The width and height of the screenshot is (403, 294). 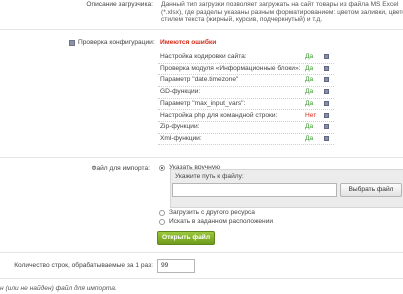 What do you see at coordinates (186, 238) in the screenshot?
I see `open-file-button: Открыть файл` at bounding box center [186, 238].